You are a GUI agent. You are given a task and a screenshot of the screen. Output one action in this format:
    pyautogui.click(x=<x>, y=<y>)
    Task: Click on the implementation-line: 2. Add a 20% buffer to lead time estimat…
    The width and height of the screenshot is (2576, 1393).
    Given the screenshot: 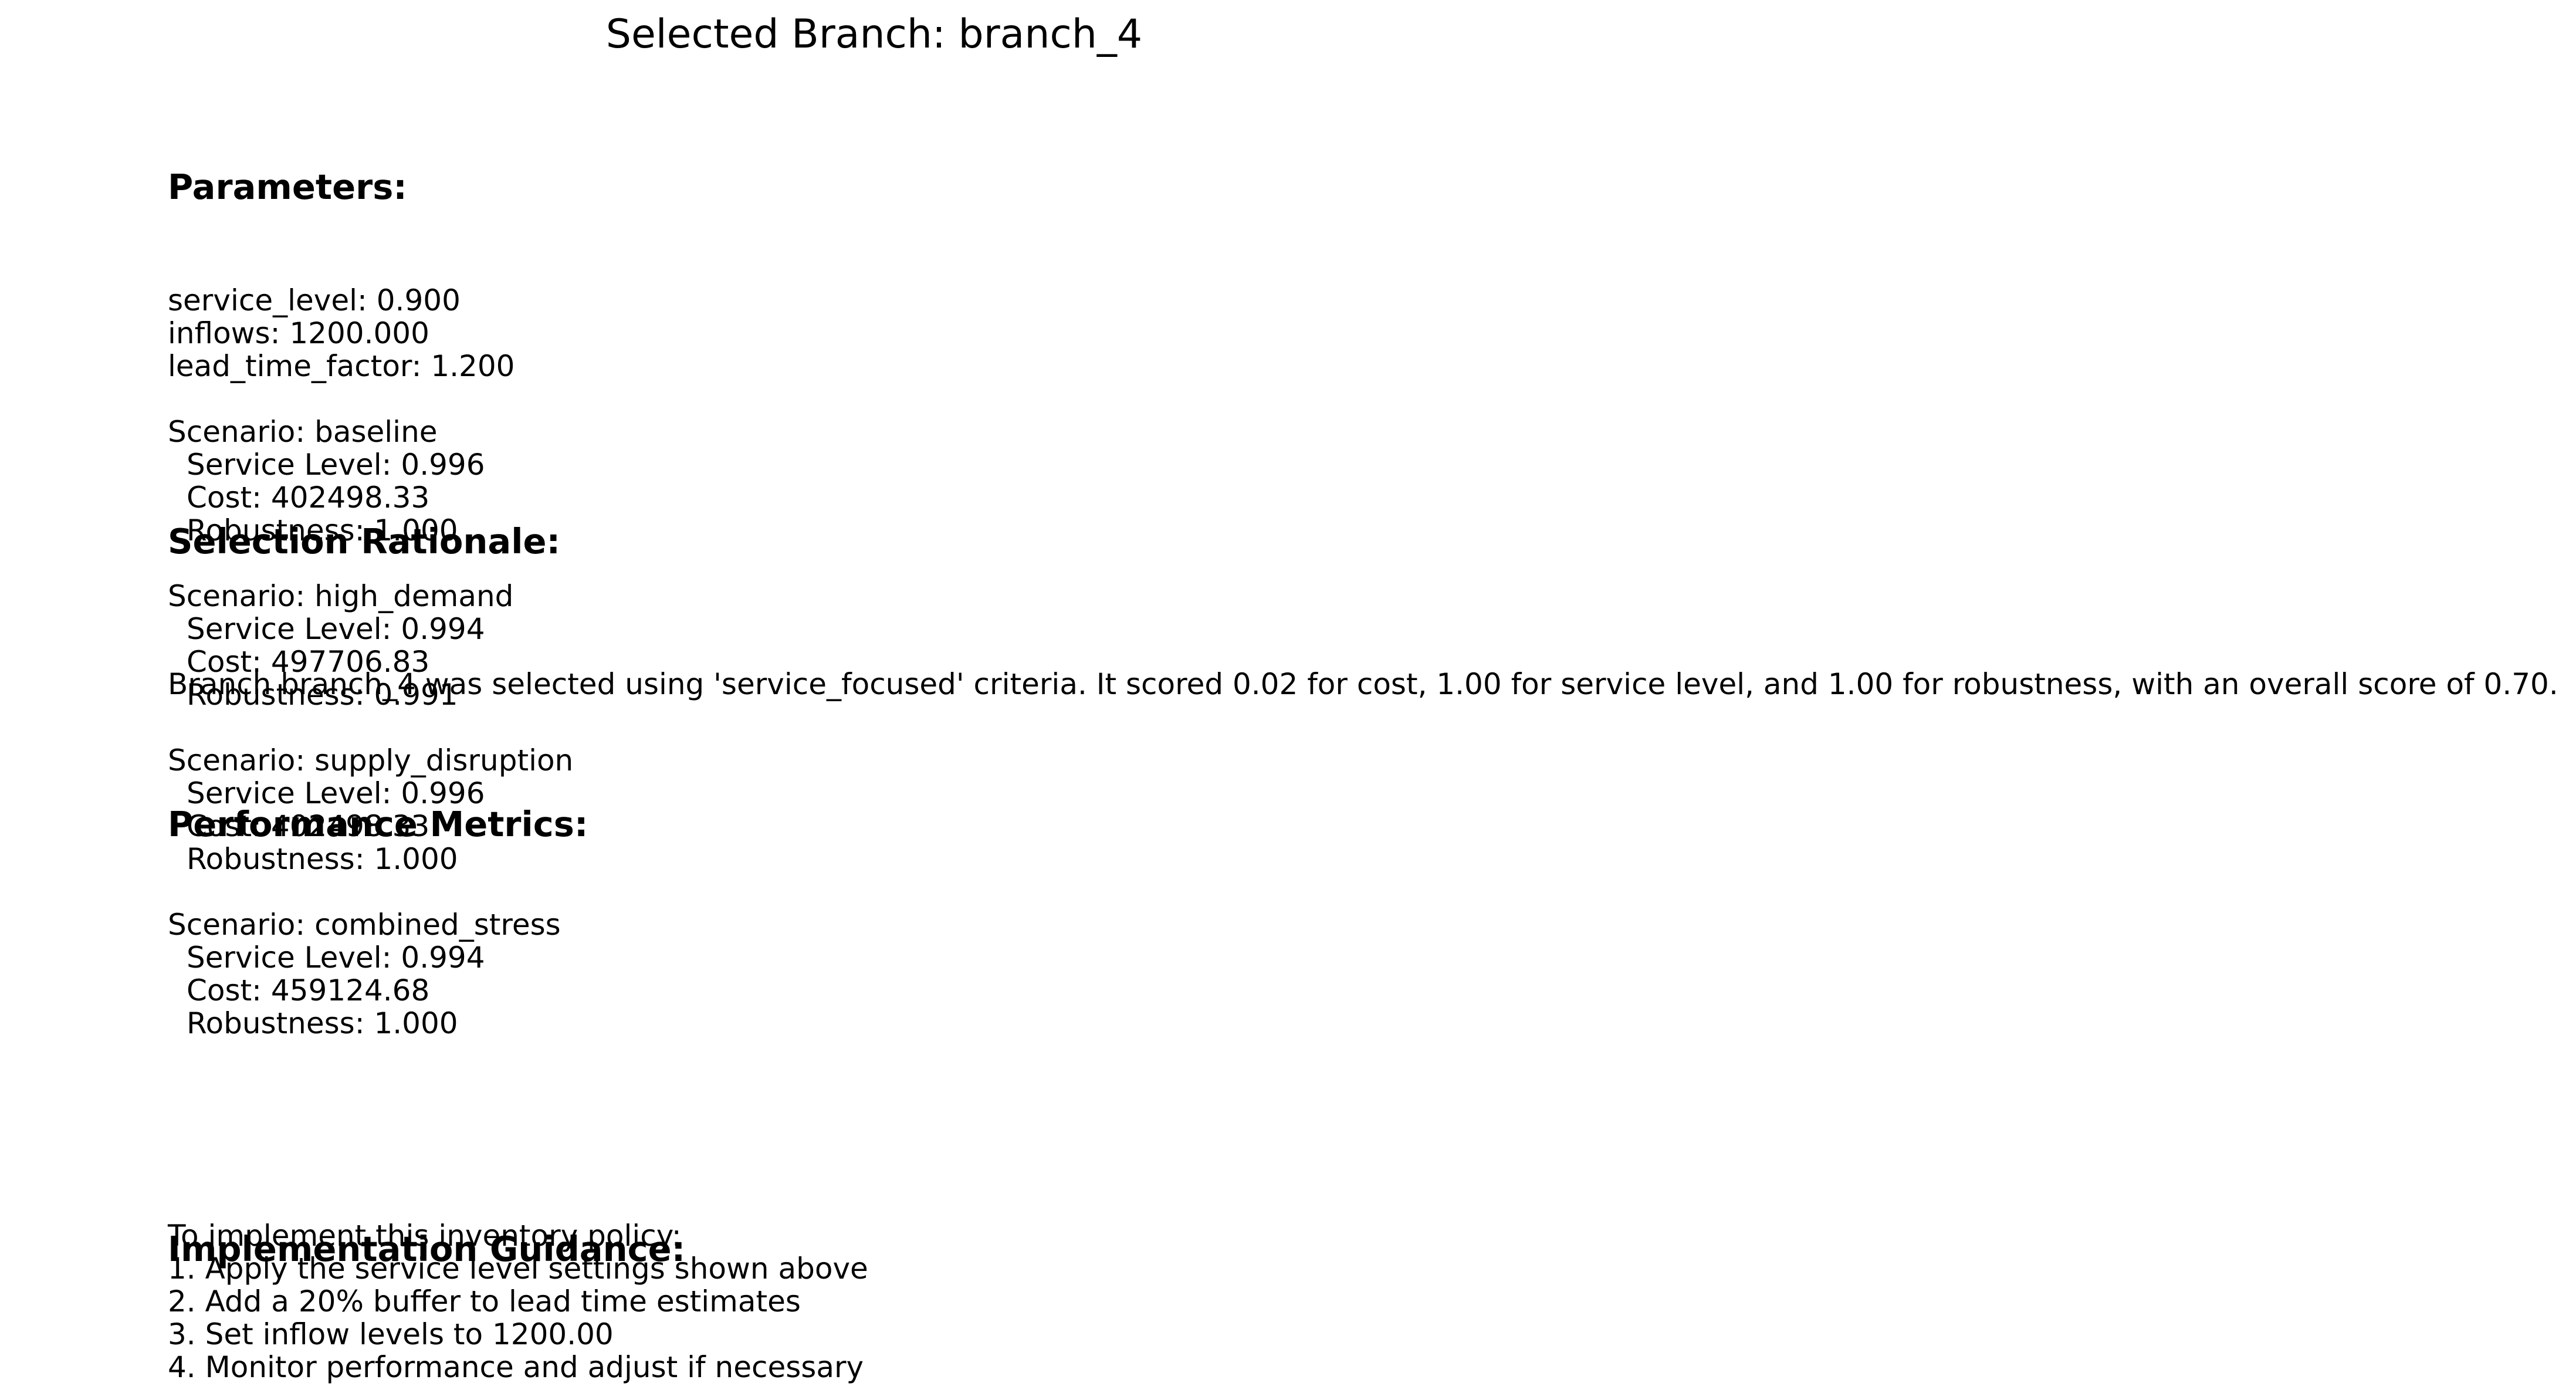 What is the action you would take?
    pyautogui.click(x=484, y=1301)
    